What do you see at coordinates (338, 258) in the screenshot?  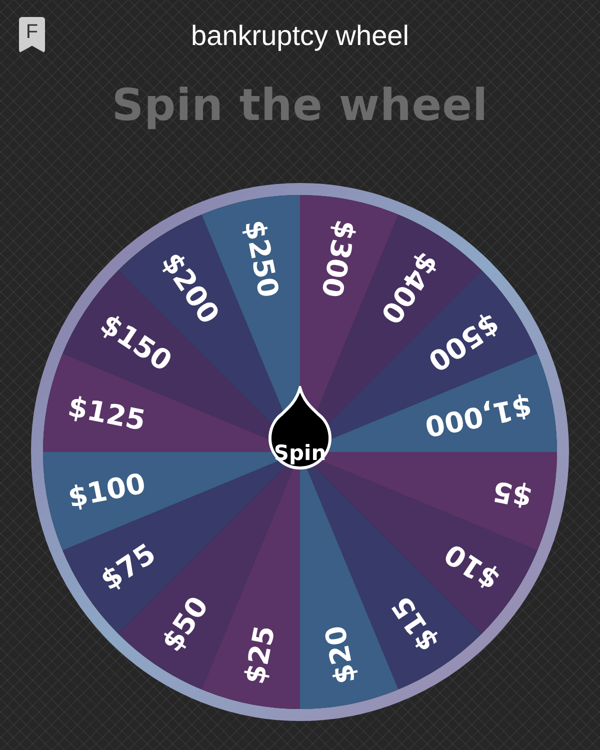 I see `prize-label: $300` at bounding box center [338, 258].